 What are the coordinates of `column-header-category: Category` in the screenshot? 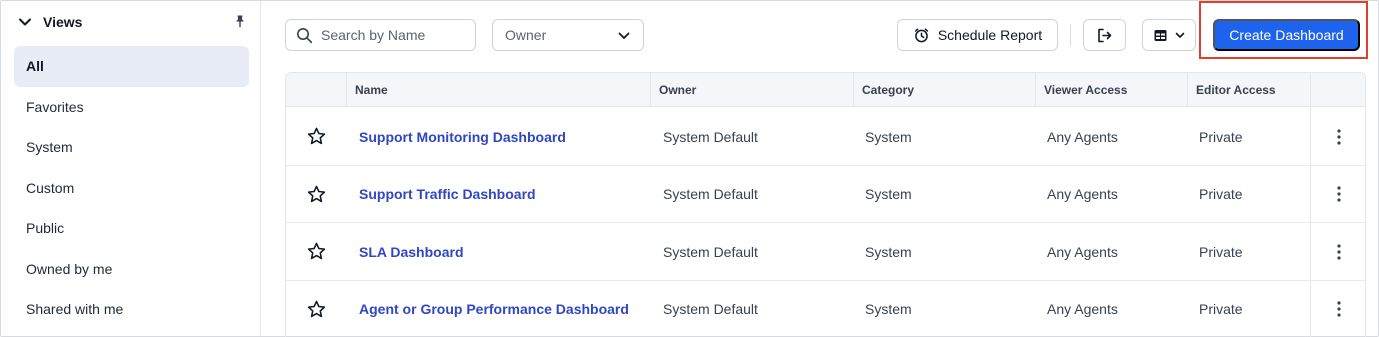 It's located at (944, 90).